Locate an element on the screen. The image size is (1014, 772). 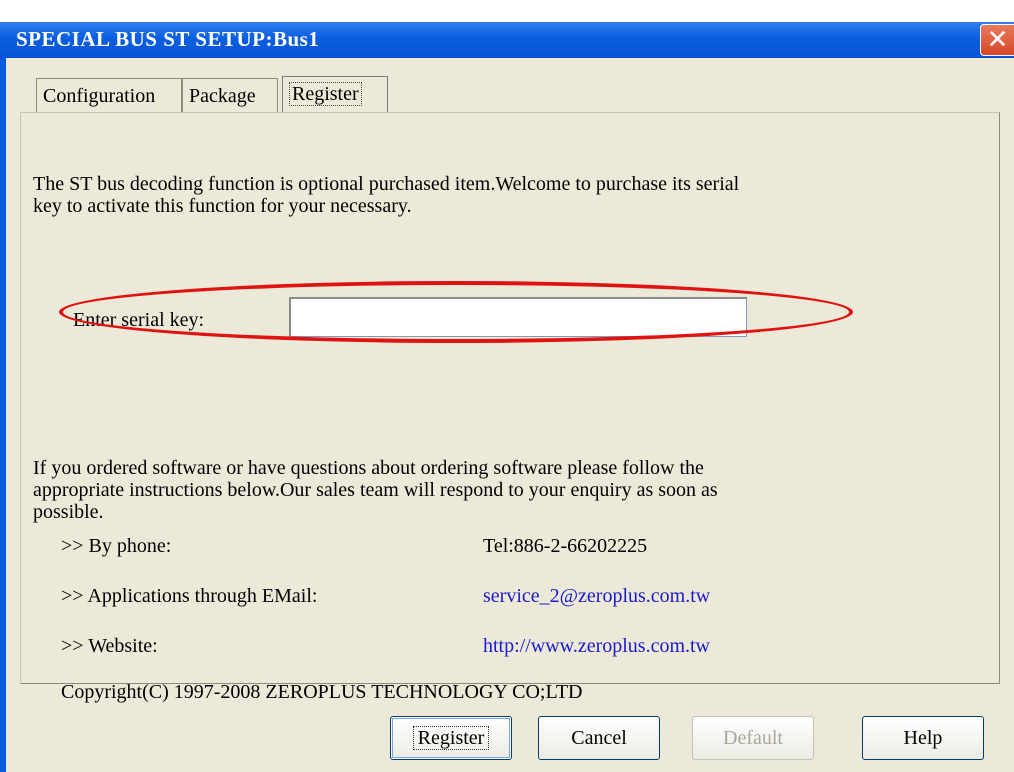
title-bar: SPECIAL BUS ST SETUP:Bus1 ✕ is located at coordinates (507, 40).